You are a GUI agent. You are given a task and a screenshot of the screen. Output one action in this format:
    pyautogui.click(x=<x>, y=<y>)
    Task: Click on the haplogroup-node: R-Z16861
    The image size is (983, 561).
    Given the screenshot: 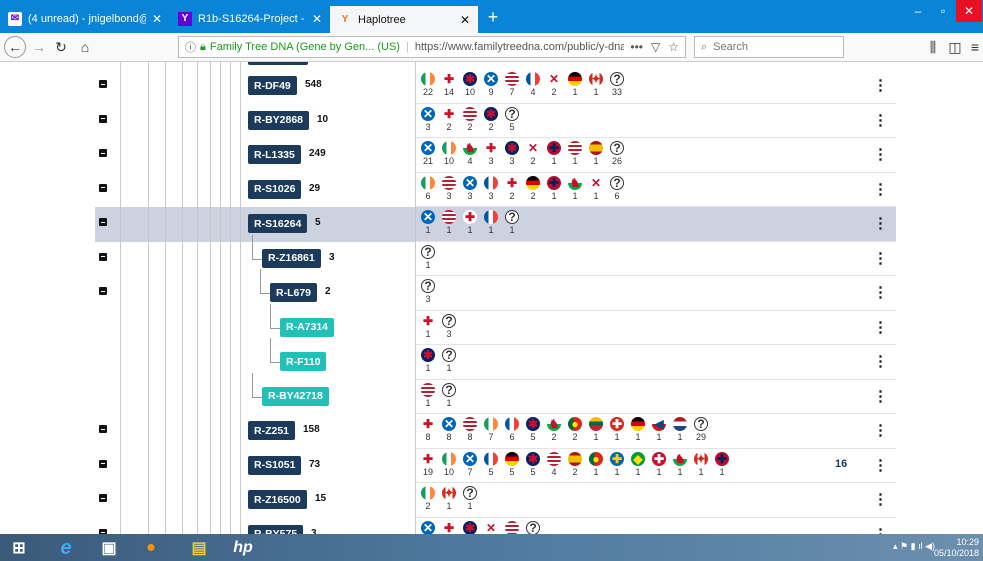 What is the action you would take?
    pyautogui.click(x=291, y=258)
    